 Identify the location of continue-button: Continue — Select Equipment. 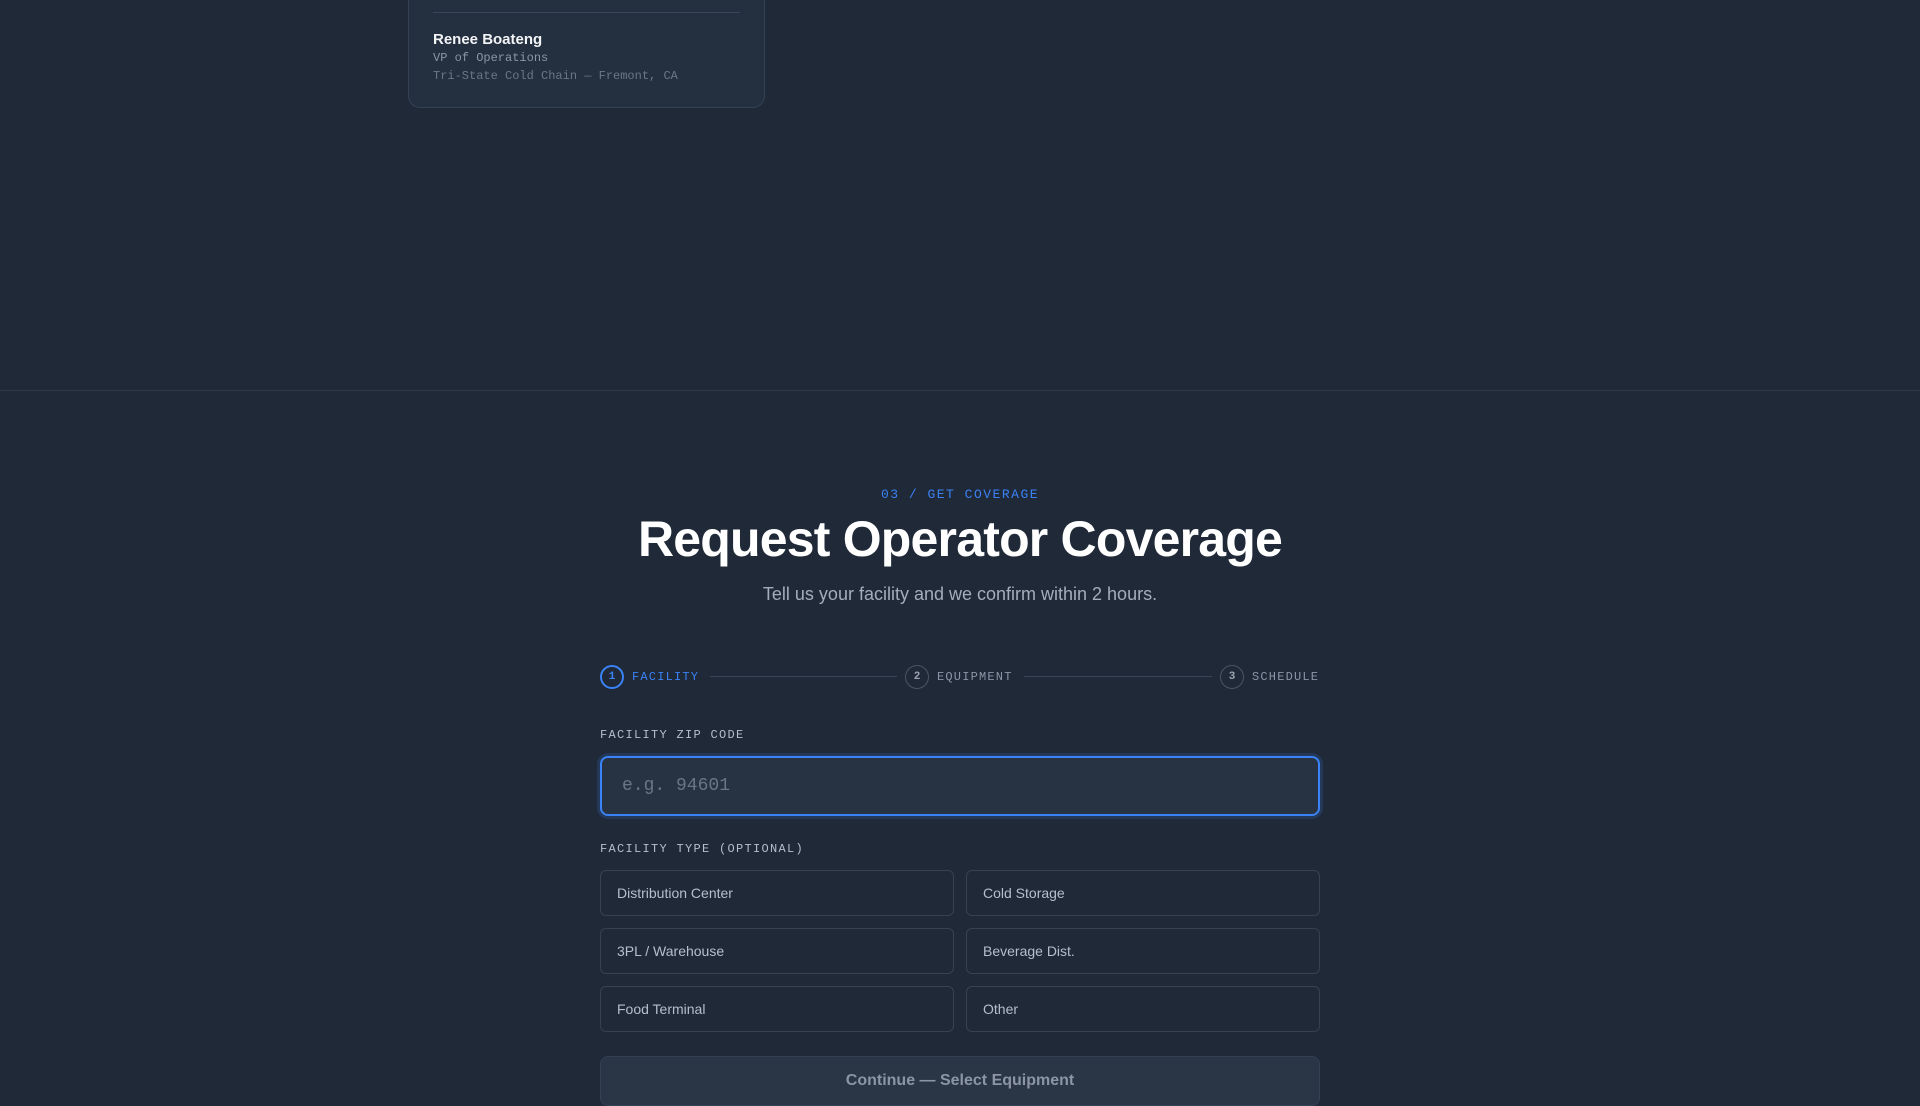
(960, 1081).